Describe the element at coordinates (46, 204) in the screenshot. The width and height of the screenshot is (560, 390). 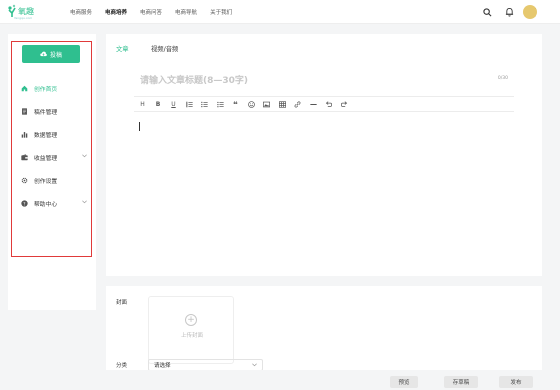
I see `sidebar-item-label: 帮助中心` at that location.